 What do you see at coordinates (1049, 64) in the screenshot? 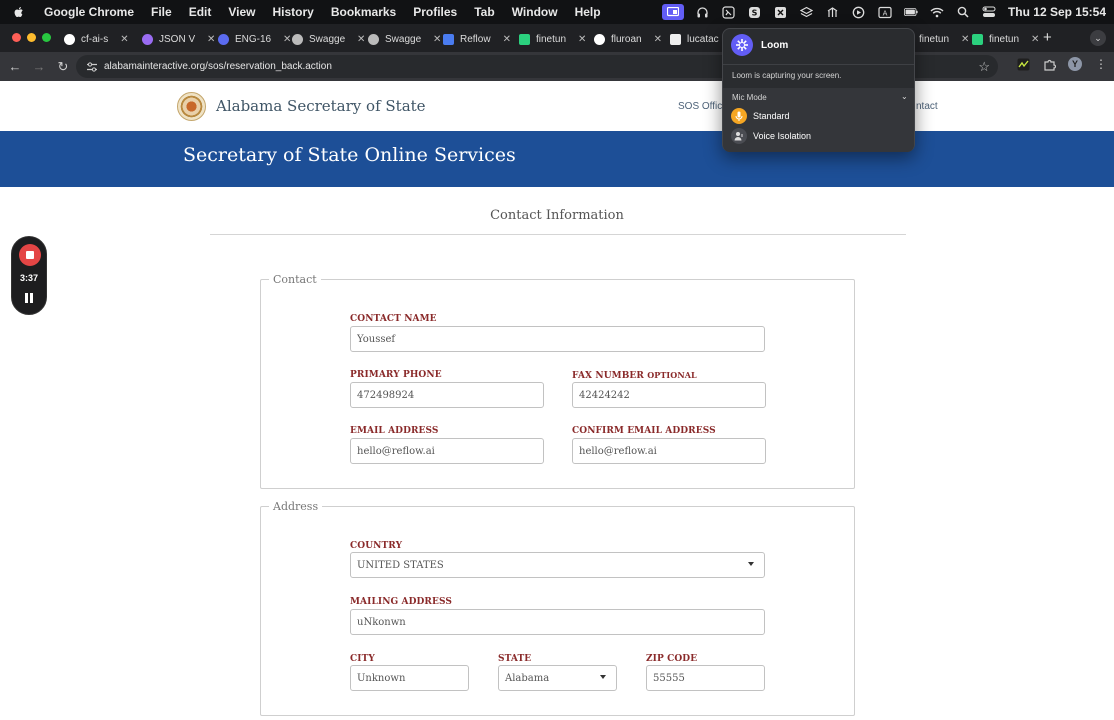
I see `extensions-puzzle-icon` at bounding box center [1049, 64].